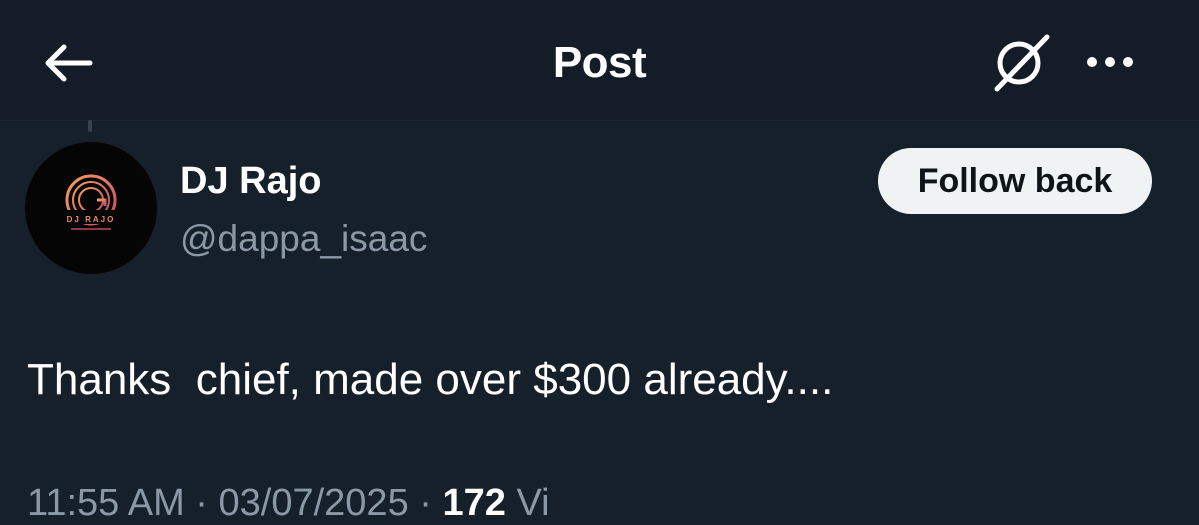 Image resolution: width=1199 pixels, height=525 pixels. Describe the element at coordinates (473, 503) in the screenshot. I see `views-count: 172` at that location.